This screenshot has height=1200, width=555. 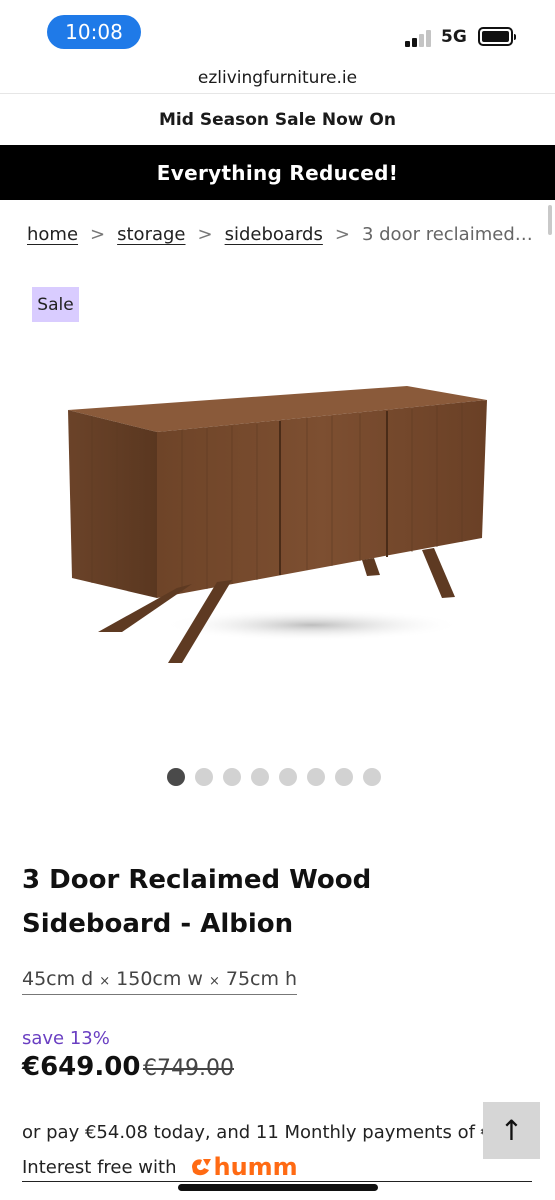 I want to click on status-bar: 10:08 5G, so click(x=277, y=31).